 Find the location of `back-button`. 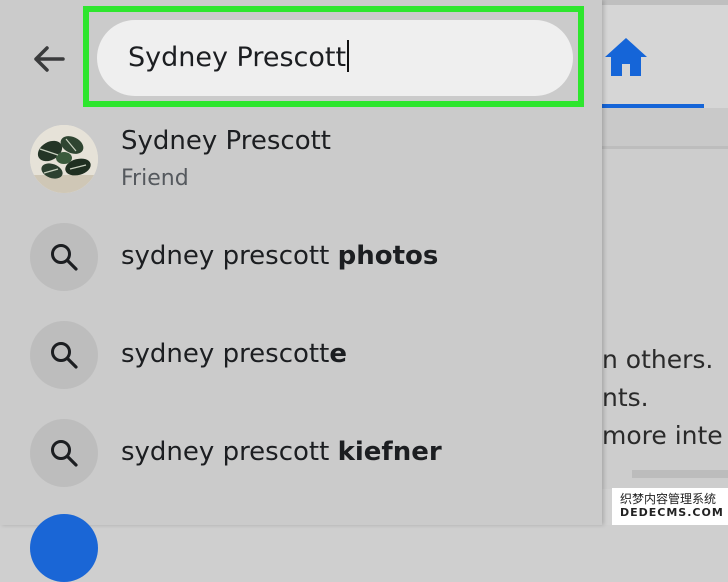

back-button is located at coordinates (49, 59).